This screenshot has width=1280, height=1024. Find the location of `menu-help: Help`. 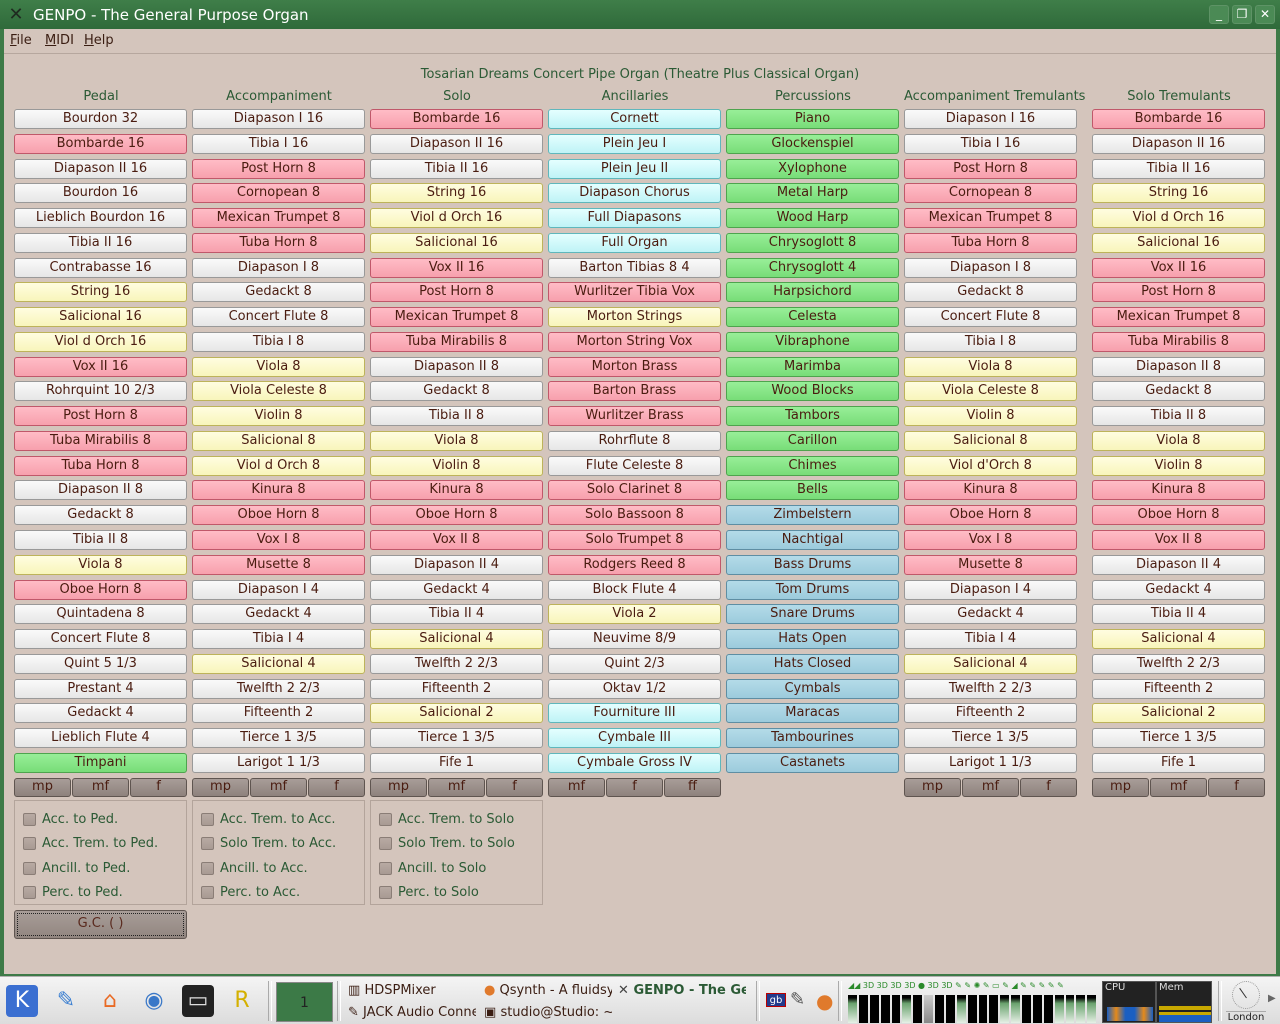

menu-help: Help is located at coordinates (99, 40).